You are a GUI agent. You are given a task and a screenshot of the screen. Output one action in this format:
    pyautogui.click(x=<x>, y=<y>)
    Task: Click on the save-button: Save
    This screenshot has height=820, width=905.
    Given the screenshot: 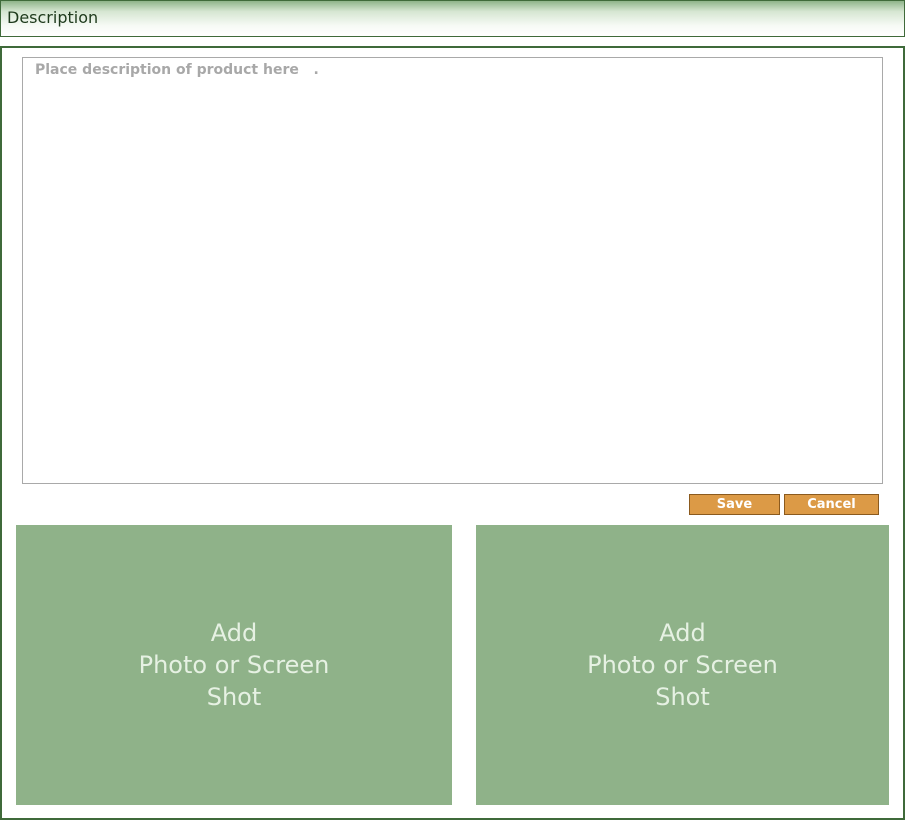 What is the action you would take?
    pyautogui.click(x=734, y=504)
    